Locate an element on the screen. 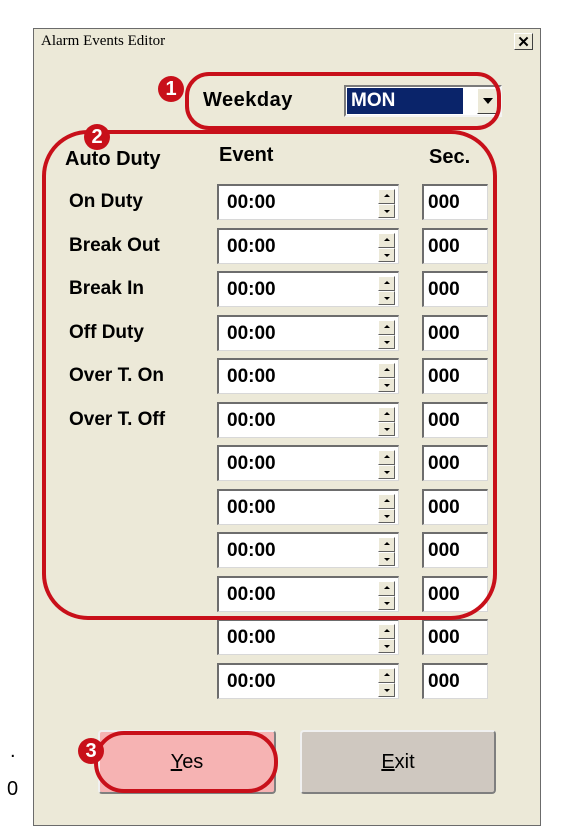 The image size is (569, 833). exit-button-label: Exit is located at coordinates (398, 761).